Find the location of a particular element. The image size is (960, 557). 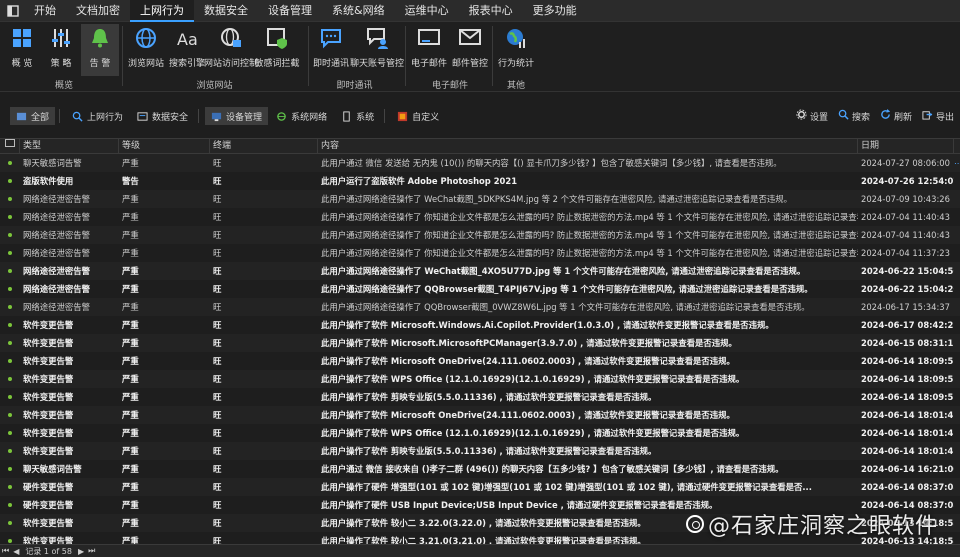

cell-date: 2024-07-04 11:40:43 is located at coordinates (905, 235).